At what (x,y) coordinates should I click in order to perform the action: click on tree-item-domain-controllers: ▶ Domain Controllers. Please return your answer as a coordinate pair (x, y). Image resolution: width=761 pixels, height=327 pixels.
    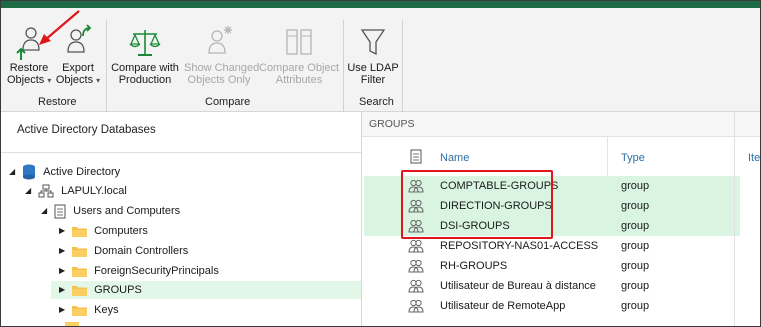
    Looking at the image, I should click on (123, 251).